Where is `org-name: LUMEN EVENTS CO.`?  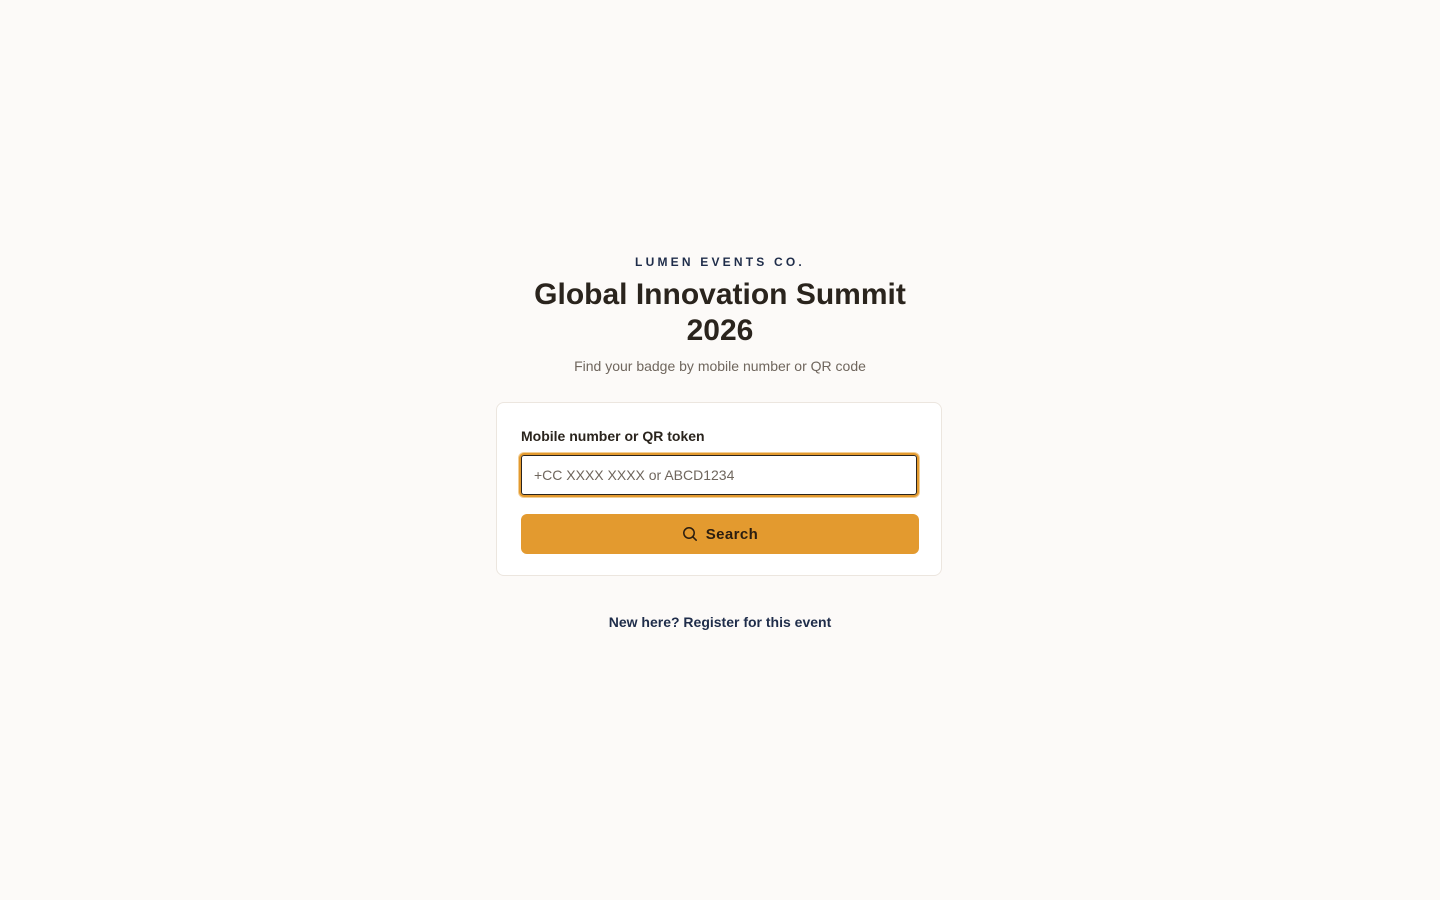
org-name: LUMEN EVENTS CO. is located at coordinates (720, 262).